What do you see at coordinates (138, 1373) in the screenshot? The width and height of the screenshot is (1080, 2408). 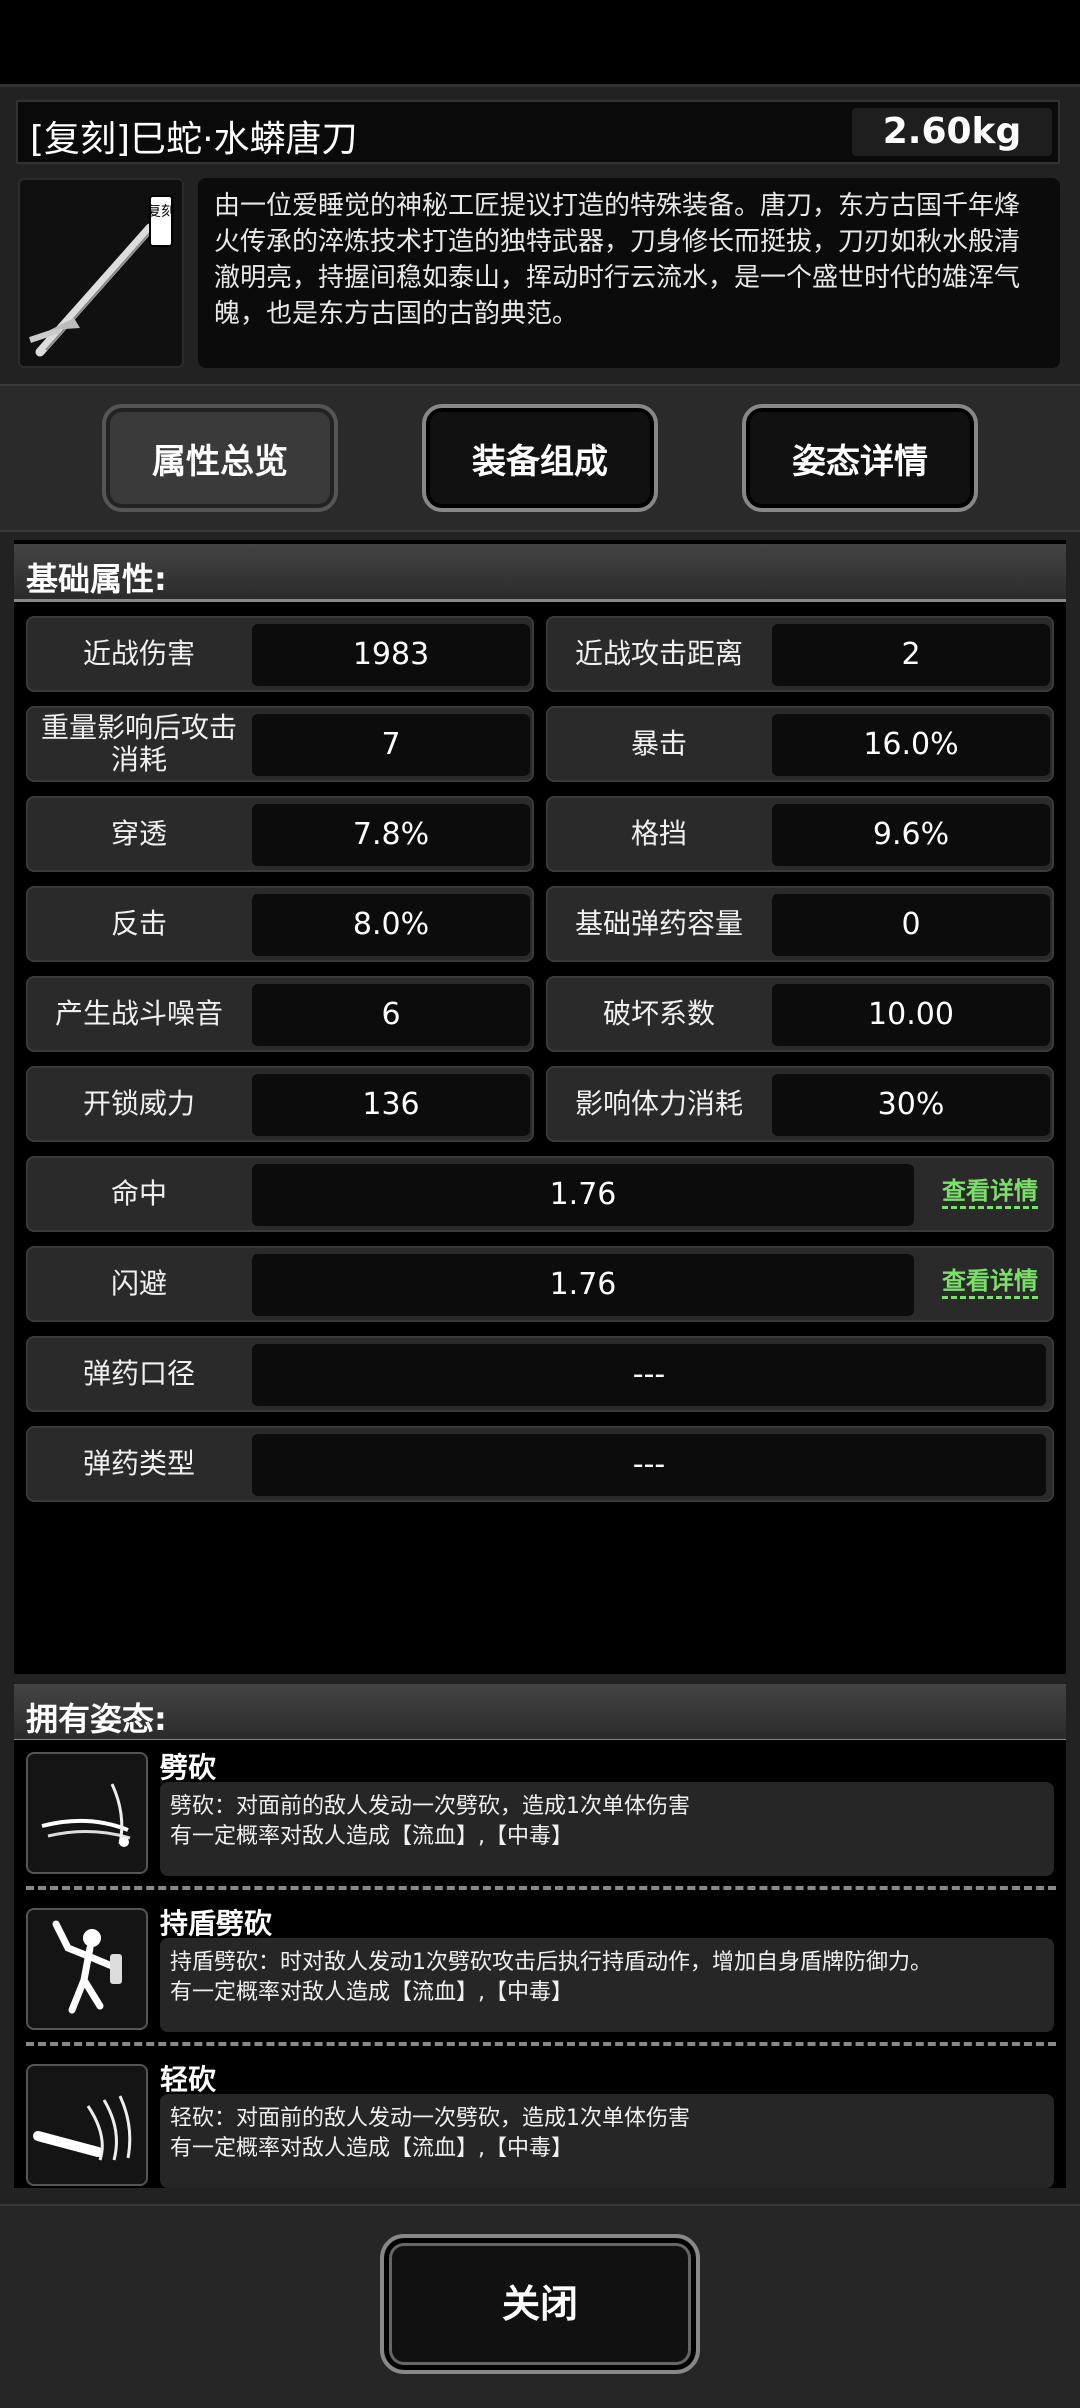 I see `attribute-label: 弹药口径` at bounding box center [138, 1373].